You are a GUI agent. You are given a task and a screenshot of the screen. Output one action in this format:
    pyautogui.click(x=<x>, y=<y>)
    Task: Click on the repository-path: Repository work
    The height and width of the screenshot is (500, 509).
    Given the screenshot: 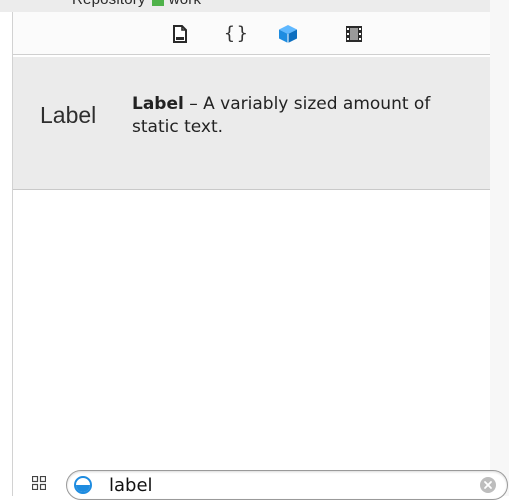 What is the action you would take?
    pyautogui.click(x=136, y=4)
    